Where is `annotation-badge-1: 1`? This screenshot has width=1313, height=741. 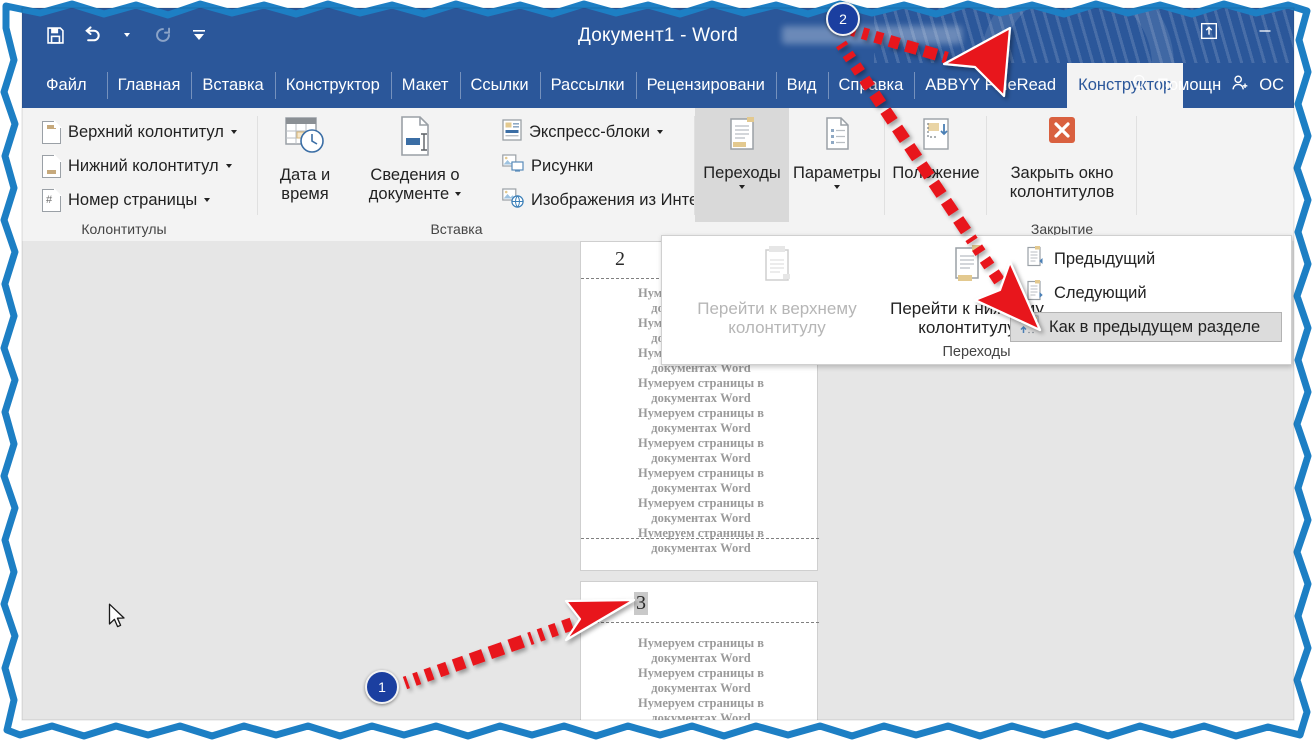
annotation-badge-1: 1 is located at coordinates (382, 687).